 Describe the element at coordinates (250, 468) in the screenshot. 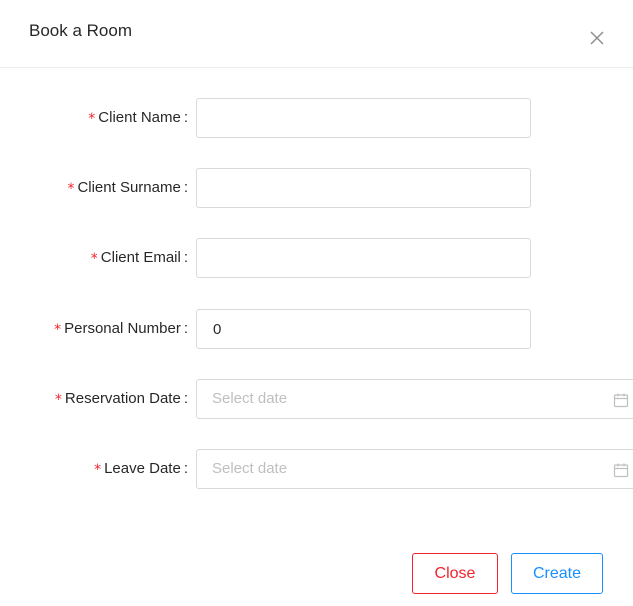

I see `leave-date-placeholder: Select date` at that location.